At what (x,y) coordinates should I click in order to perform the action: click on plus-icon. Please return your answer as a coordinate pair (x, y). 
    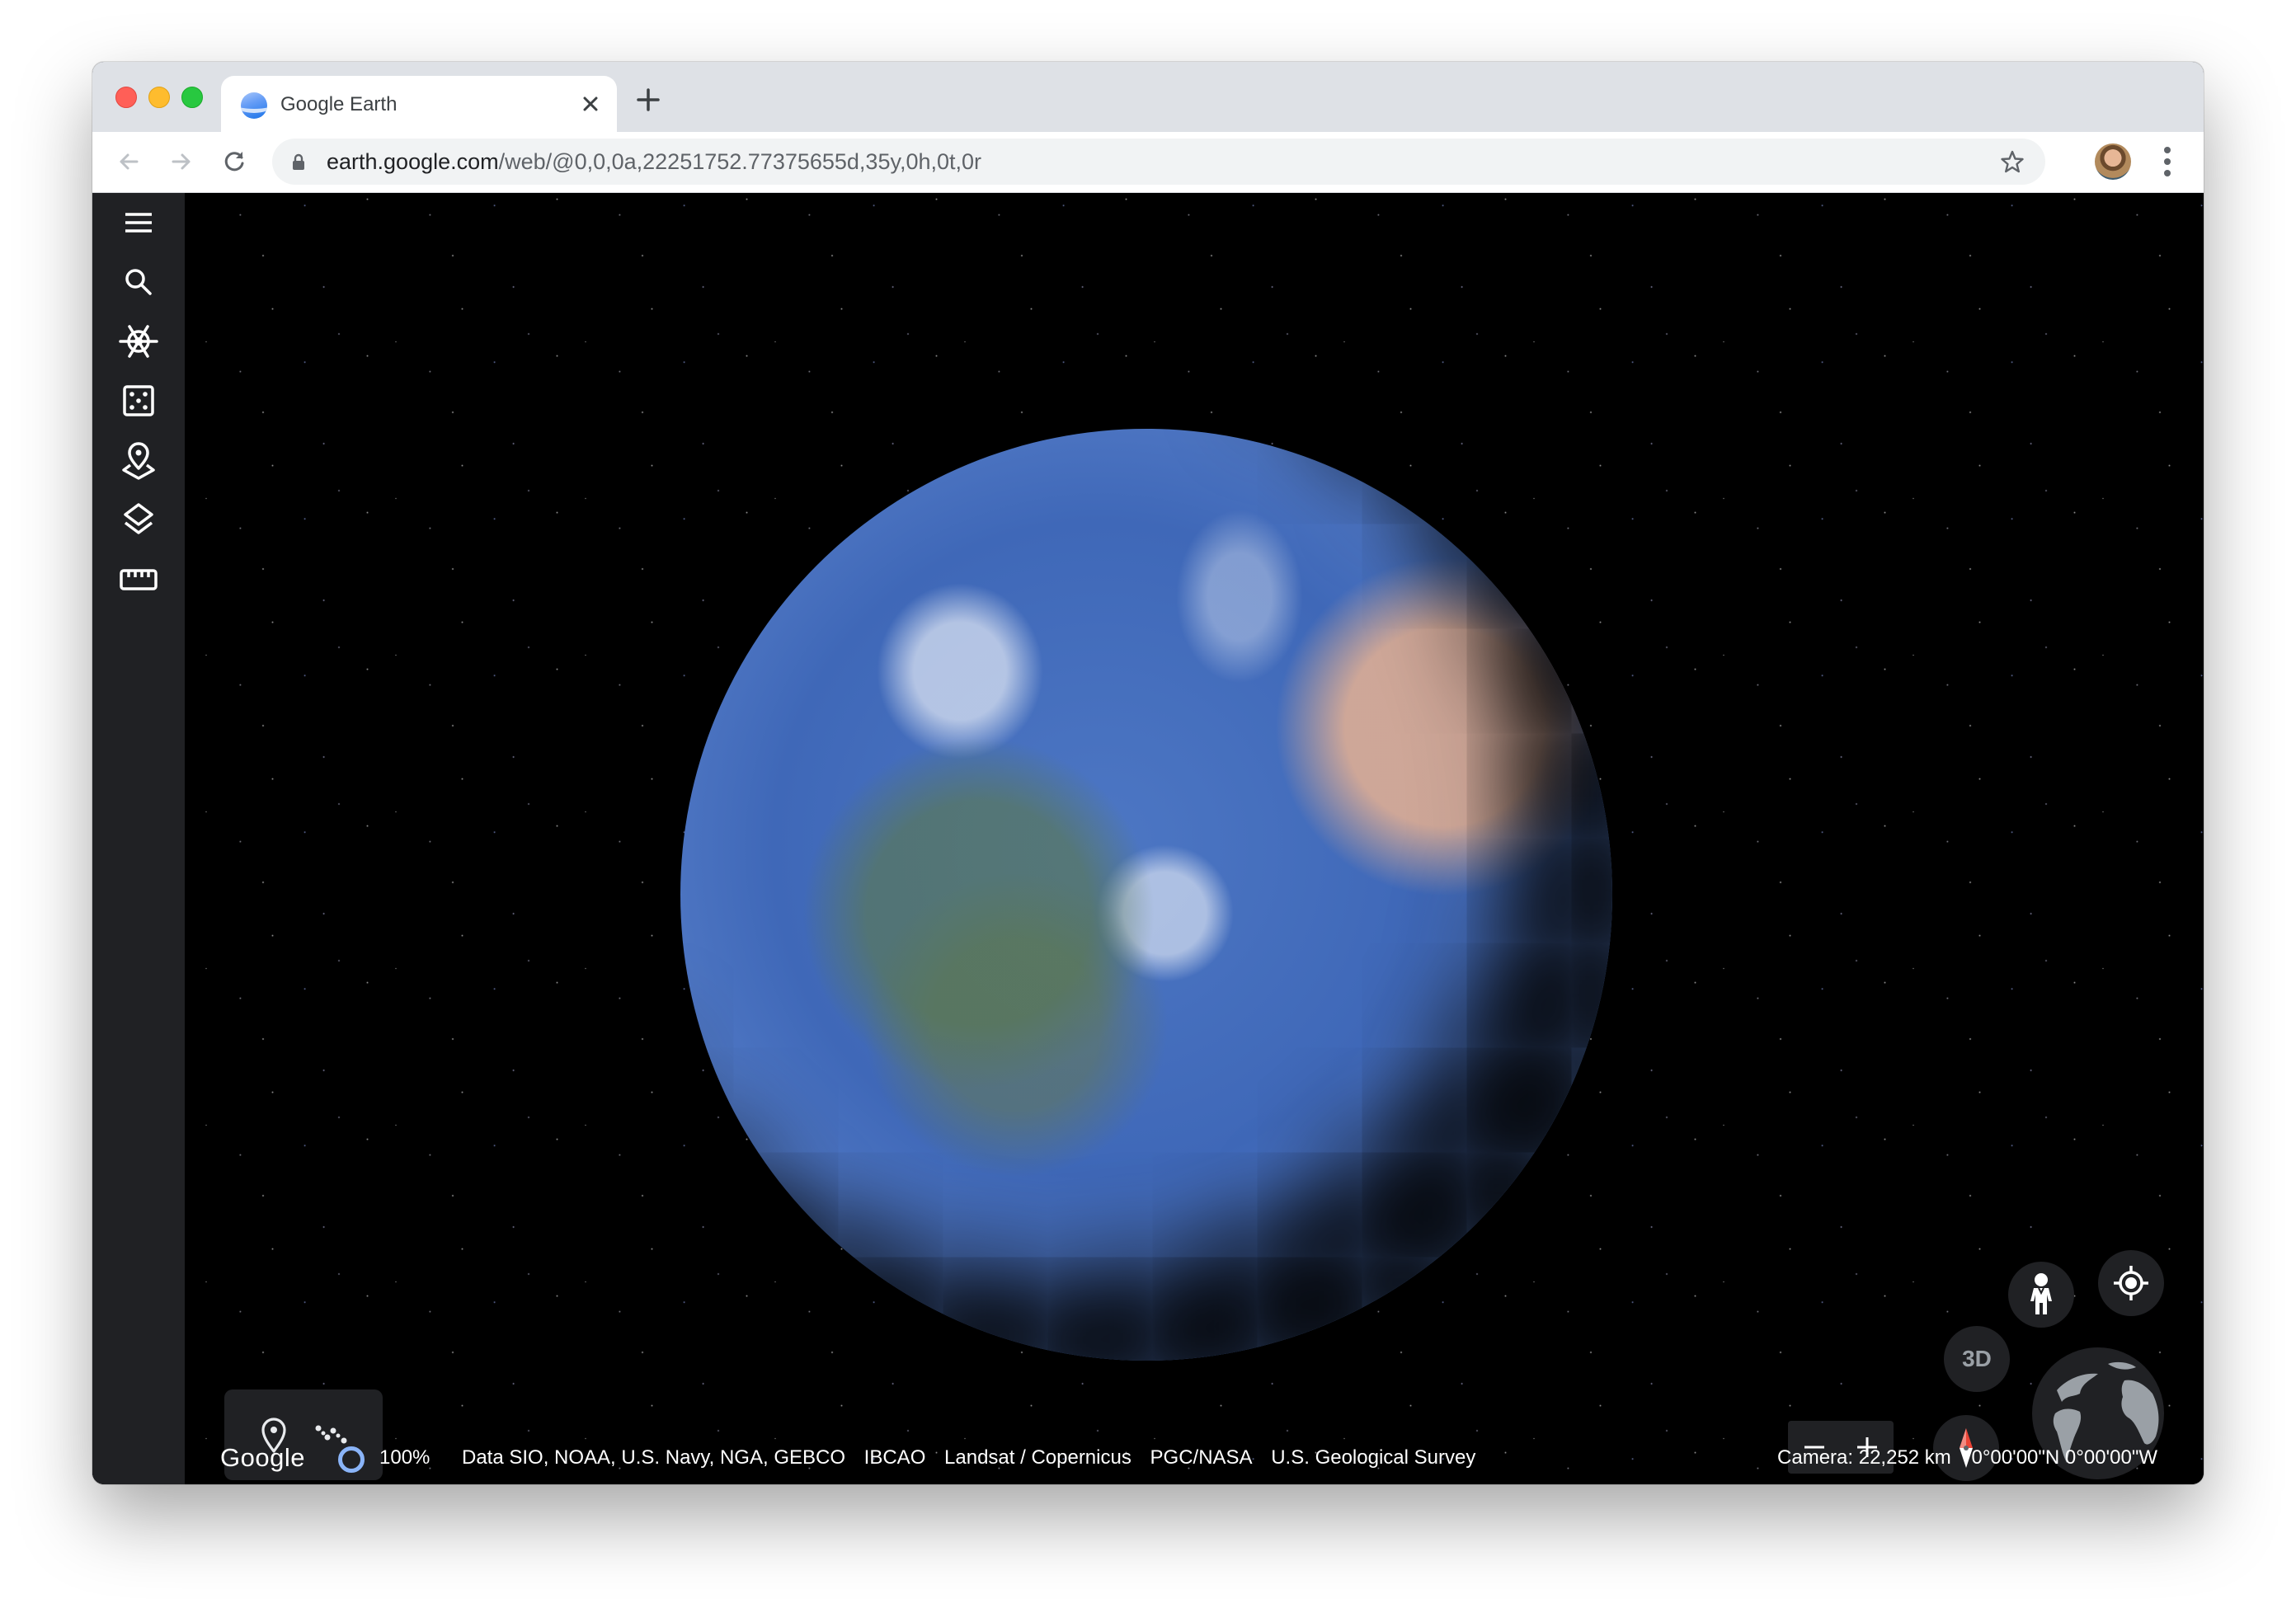
    Looking at the image, I should click on (648, 99).